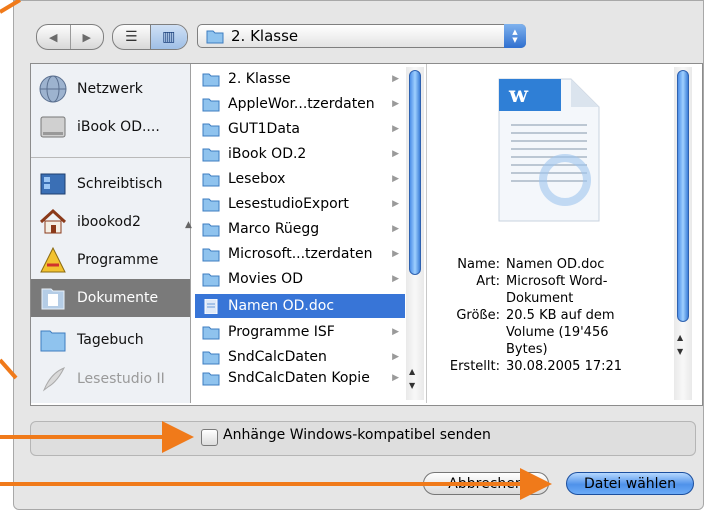 The image size is (717, 518). I want to click on column-view-button: ▥, so click(168, 37).